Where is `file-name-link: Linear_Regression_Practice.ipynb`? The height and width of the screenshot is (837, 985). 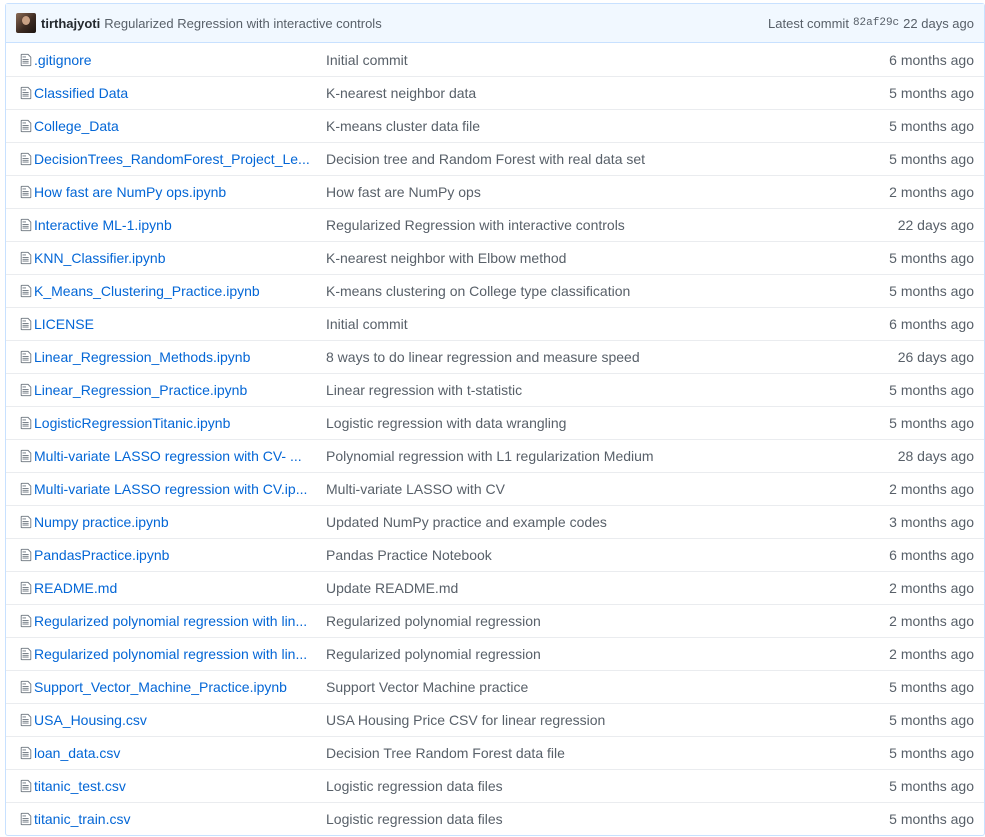 file-name-link: Linear_Regression_Practice.ipynb is located at coordinates (176, 390).